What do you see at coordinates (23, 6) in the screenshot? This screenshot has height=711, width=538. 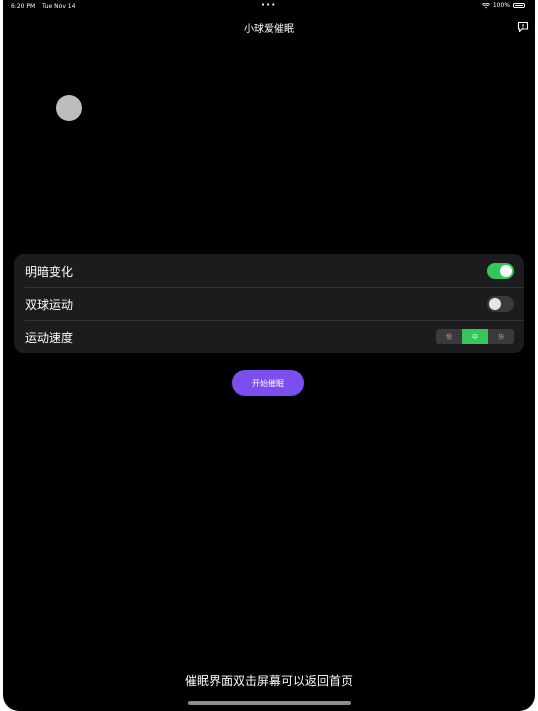 I see `status-time: 6:20 PM` at bounding box center [23, 6].